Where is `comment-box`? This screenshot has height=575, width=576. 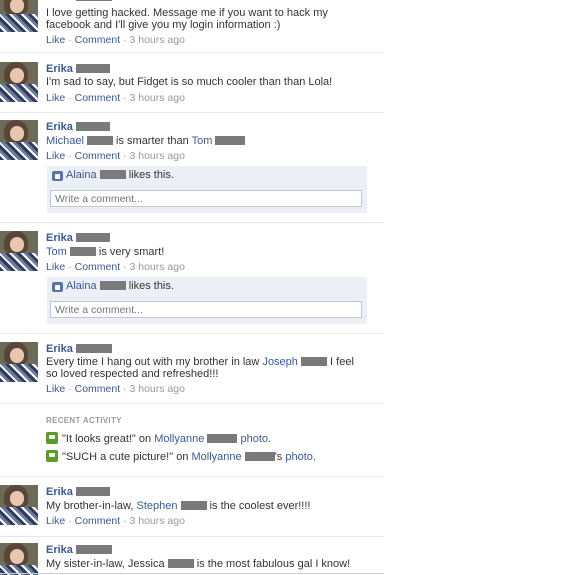 comment-box is located at coordinates (207, 311).